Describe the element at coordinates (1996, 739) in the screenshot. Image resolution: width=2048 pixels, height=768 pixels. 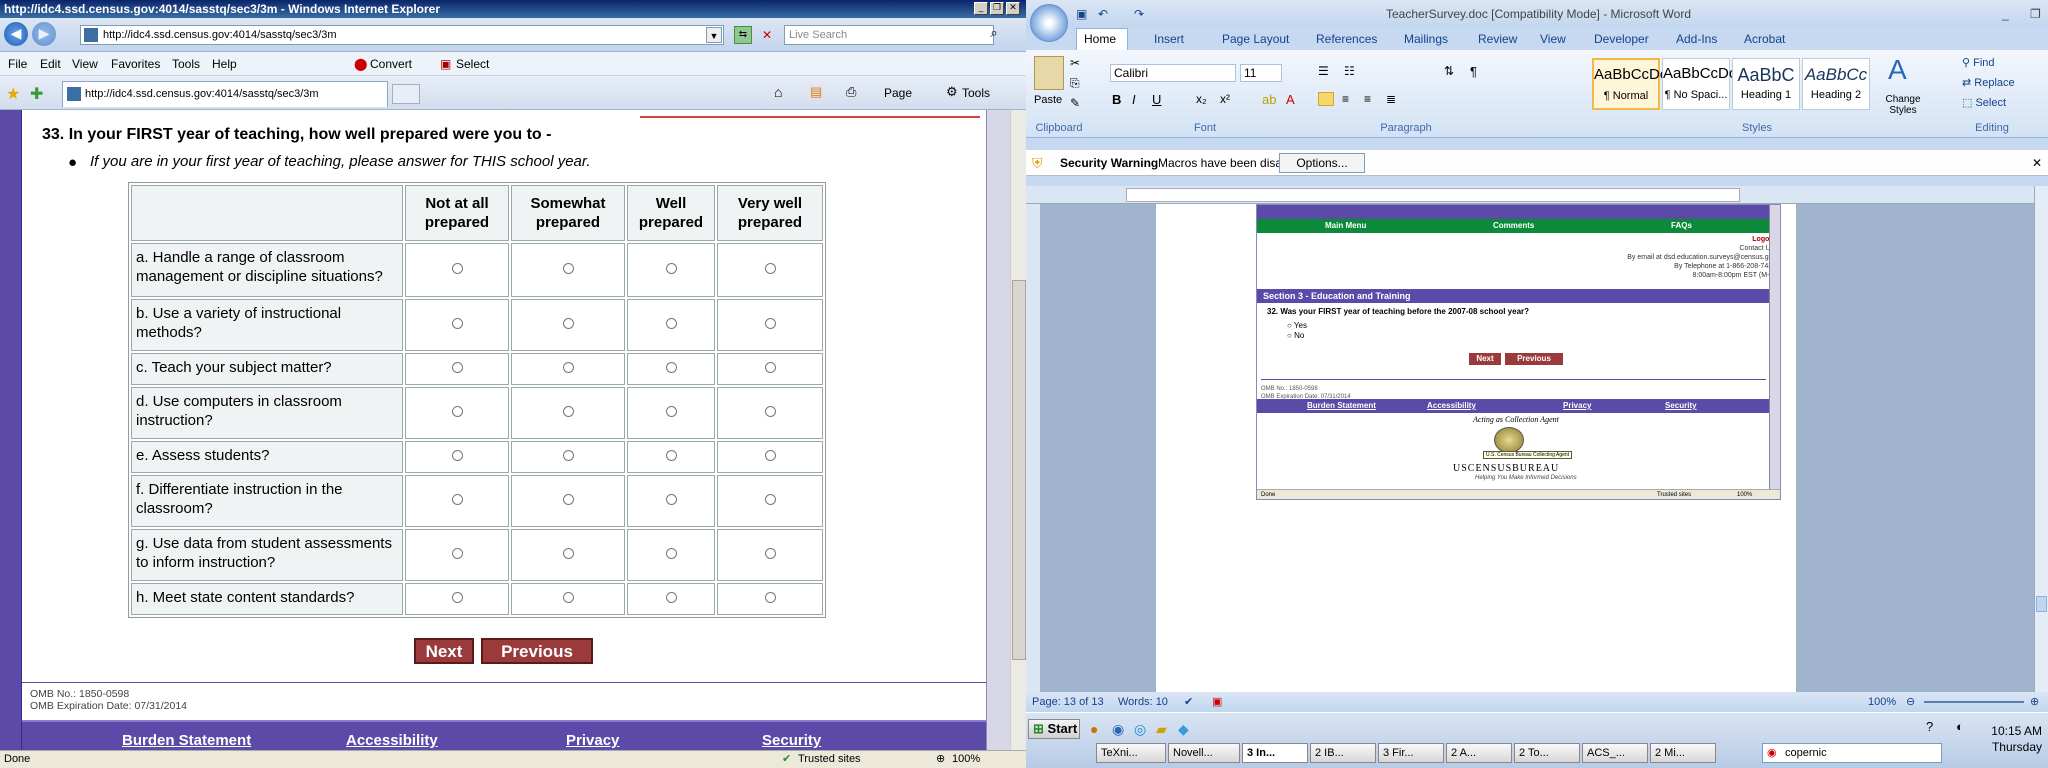
I see `clock: 10:15 AM Thursday` at that location.